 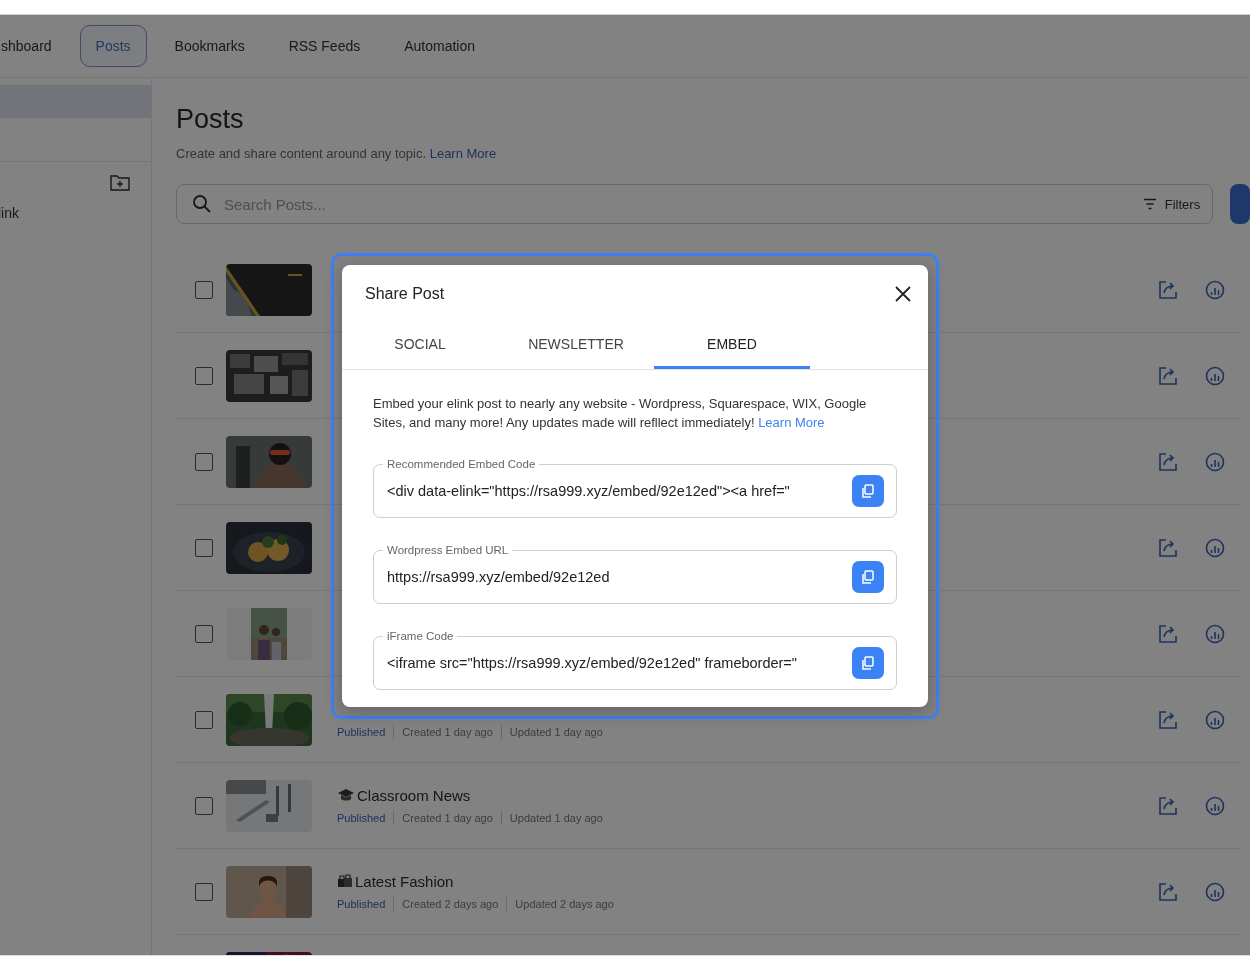 What do you see at coordinates (592, 663) in the screenshot?
I see `field-value: <iframe src="https://rsa999.xyz/embed/92e12ed" frameborder="` at bounding box center [592, 663].